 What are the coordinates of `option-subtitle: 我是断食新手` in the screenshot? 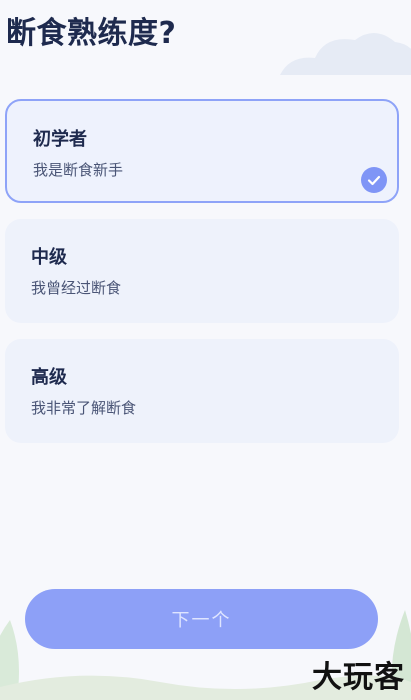 It's located at (78, 170).